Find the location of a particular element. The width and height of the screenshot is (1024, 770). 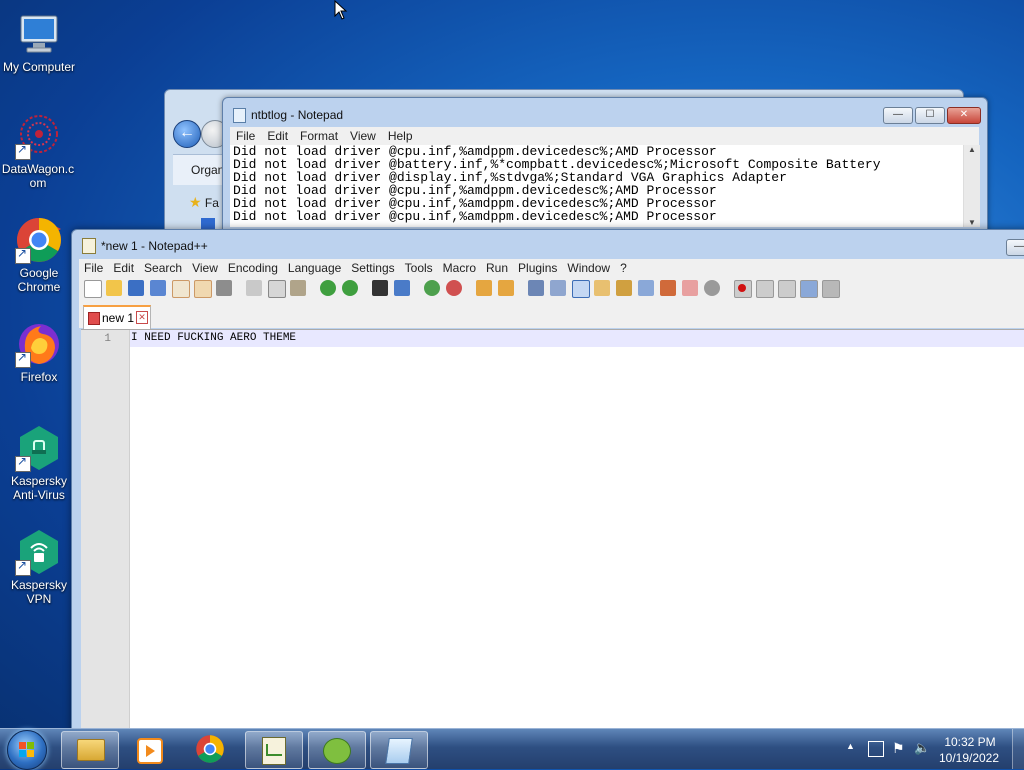

desktop-icon-kaspersky-vpn: Kaspersky VPN is located at coordinates (39, 567).